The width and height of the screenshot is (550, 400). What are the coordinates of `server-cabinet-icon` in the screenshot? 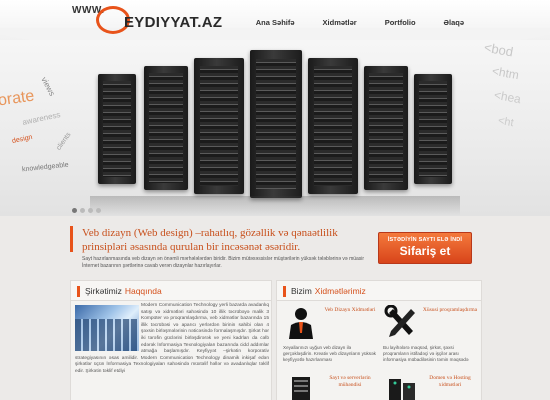 It's located at (301, 388).